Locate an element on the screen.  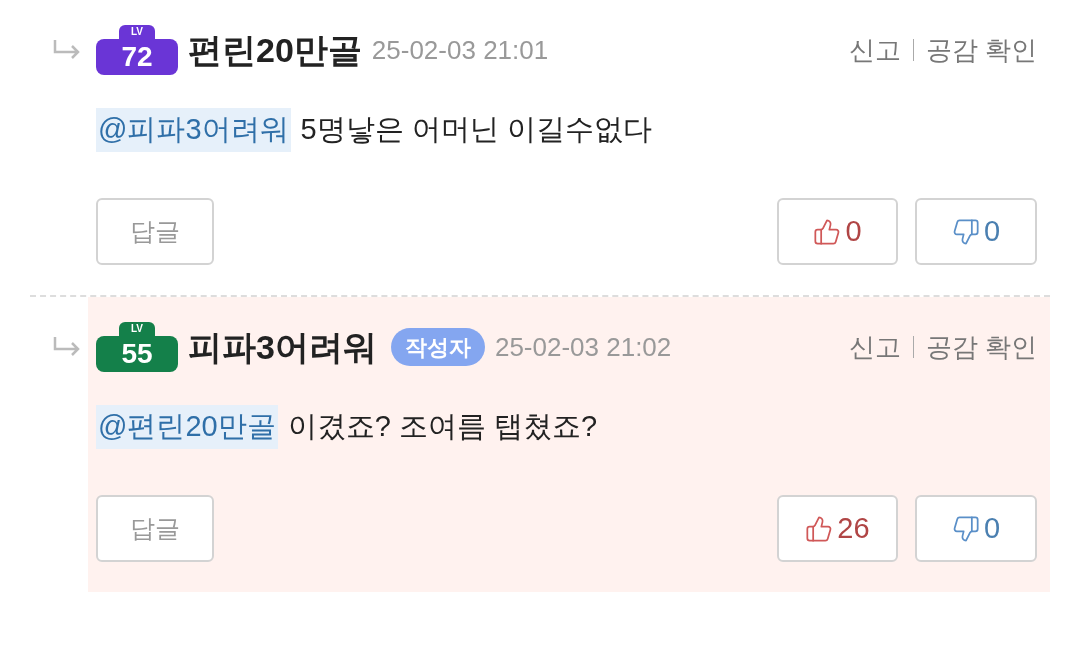
comment-text: 5명낳은 어머닌 이길수없다 is located at coordinates (476, 130).